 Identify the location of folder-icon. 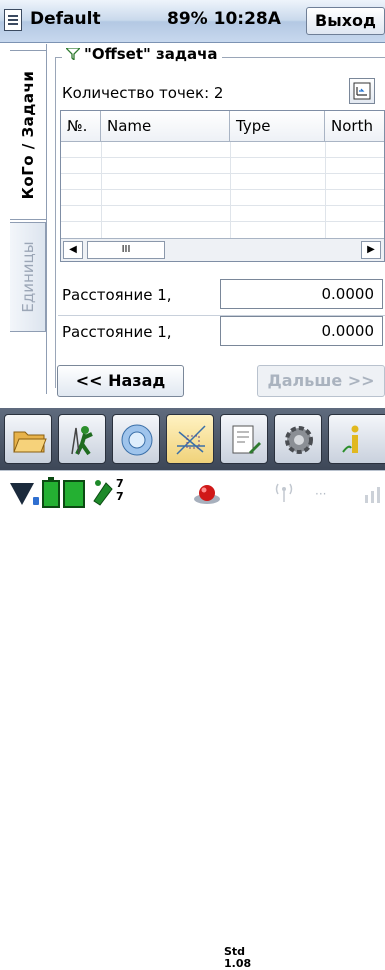
(30, 442).